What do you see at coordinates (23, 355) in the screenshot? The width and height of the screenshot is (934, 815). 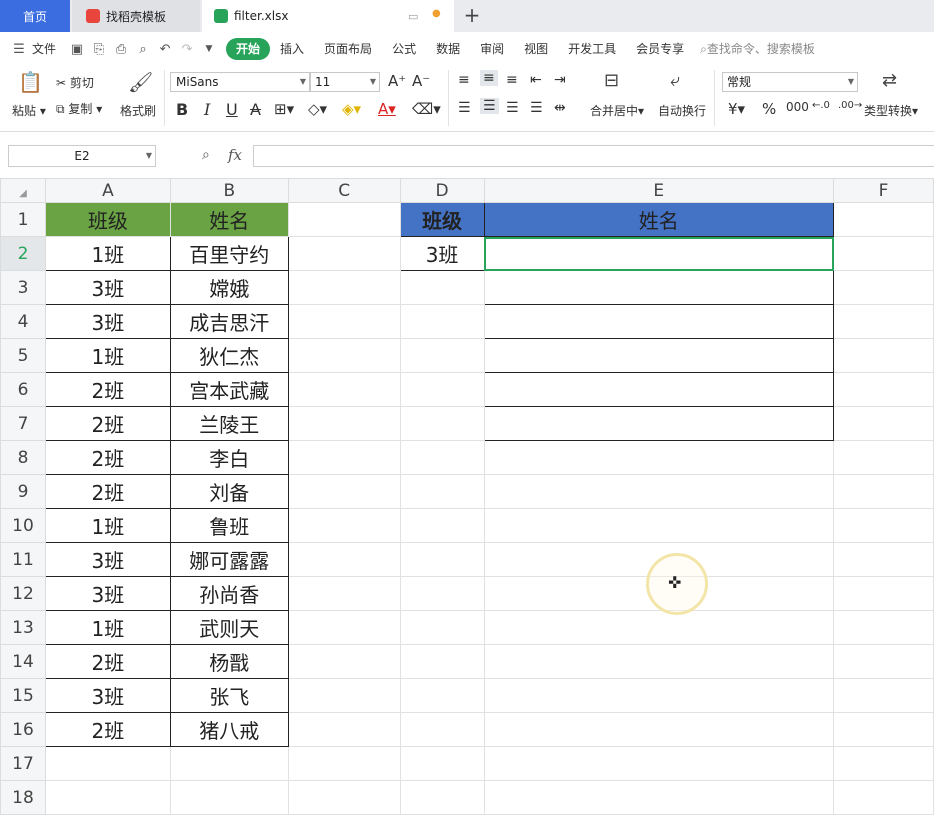 I see `row-header: 5` at bounding box center [23, 355].